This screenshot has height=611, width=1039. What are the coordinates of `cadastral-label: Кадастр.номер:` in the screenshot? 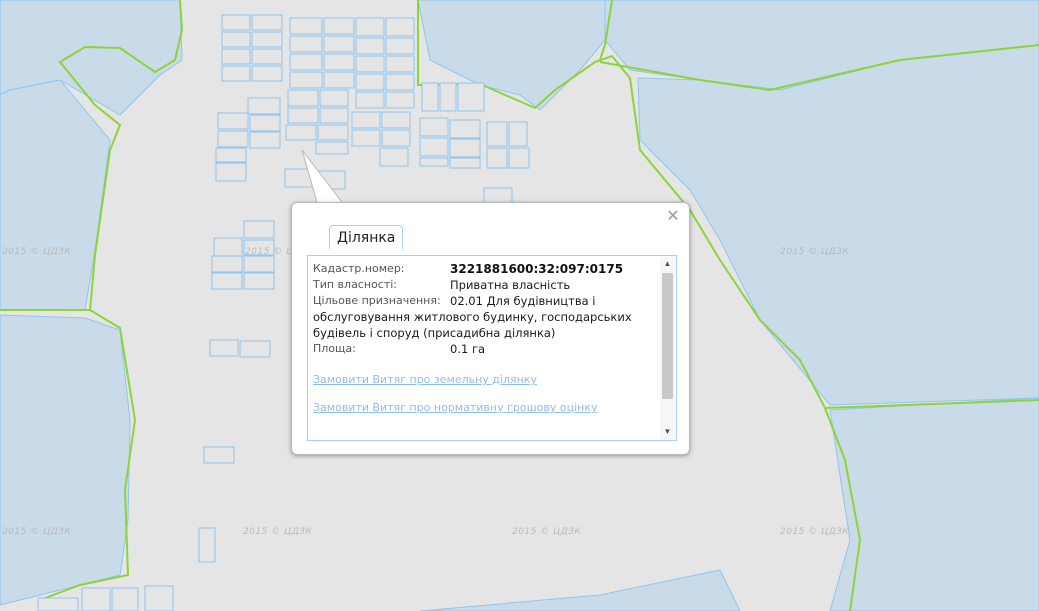 It's located at (359, 268).